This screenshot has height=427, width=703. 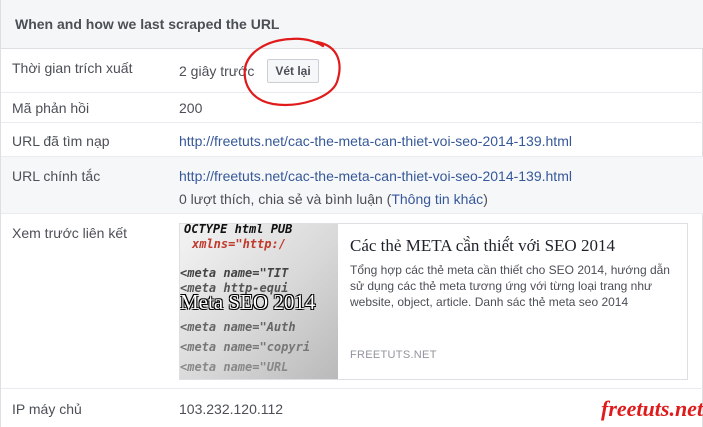 What do you see at coordinates (352, 71) in the screenshot?
I see `row-fetch-time: Thời gian trích xuất 2 giây trước` at bounding box center [352, 71].